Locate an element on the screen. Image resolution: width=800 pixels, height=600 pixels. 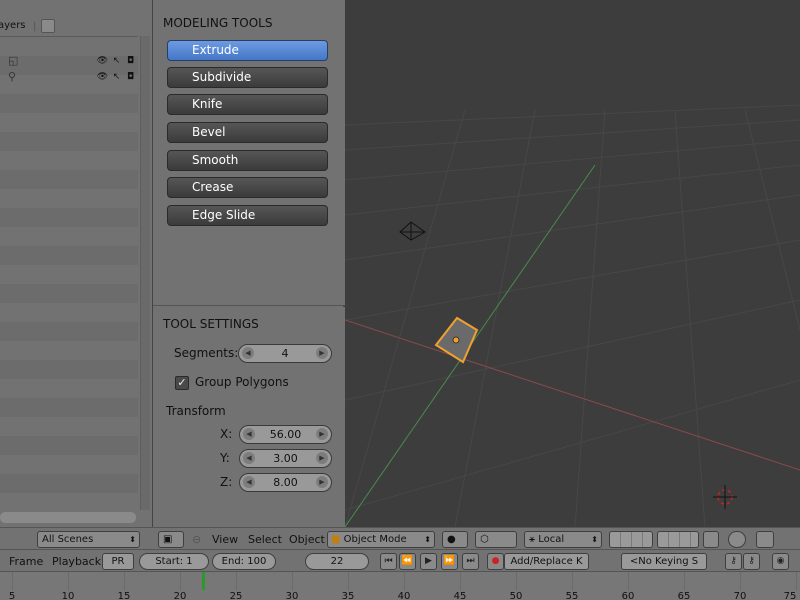
subdivide-button: Subdivide is located at coordinates (247, 77).